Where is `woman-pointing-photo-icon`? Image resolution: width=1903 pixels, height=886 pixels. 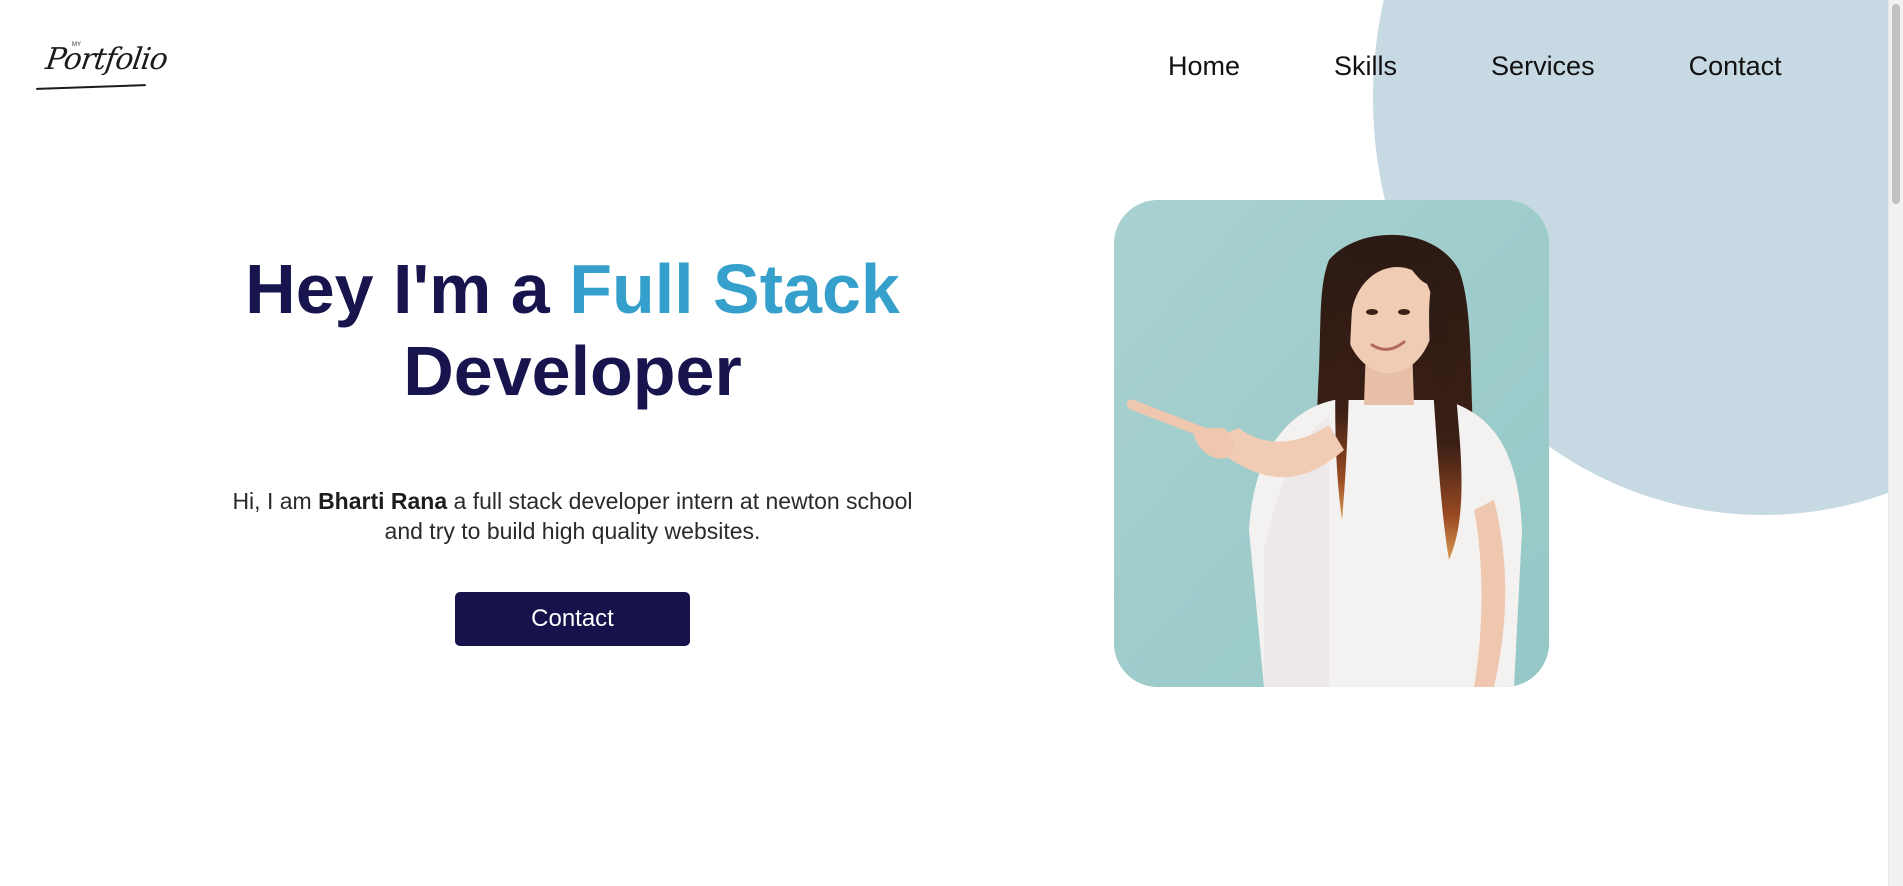 woman-pointing-photo-icon is located at coordinates (1331, 443).